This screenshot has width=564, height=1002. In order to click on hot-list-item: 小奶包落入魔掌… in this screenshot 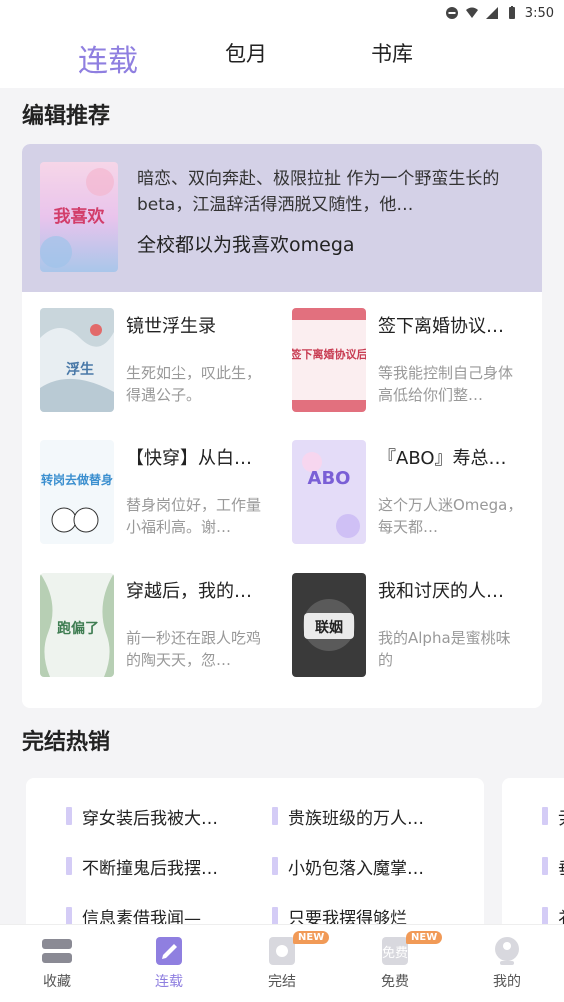, I will do `click(348, 866)`.